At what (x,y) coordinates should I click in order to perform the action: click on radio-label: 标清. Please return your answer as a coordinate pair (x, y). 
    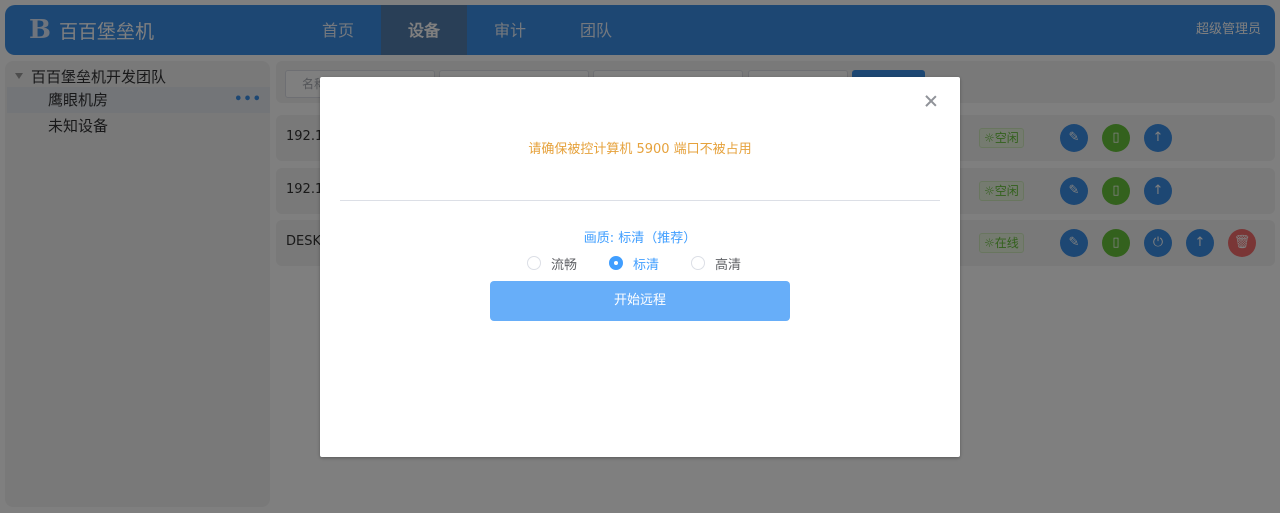
    Looking at the image, I should click on (646, 265).